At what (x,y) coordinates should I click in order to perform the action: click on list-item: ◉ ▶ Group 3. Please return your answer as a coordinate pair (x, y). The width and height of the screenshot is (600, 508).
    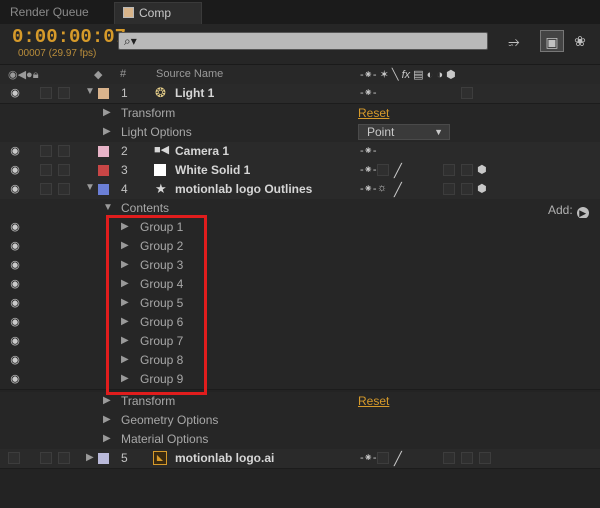
    Looking at the image, I should click on (300, 266).